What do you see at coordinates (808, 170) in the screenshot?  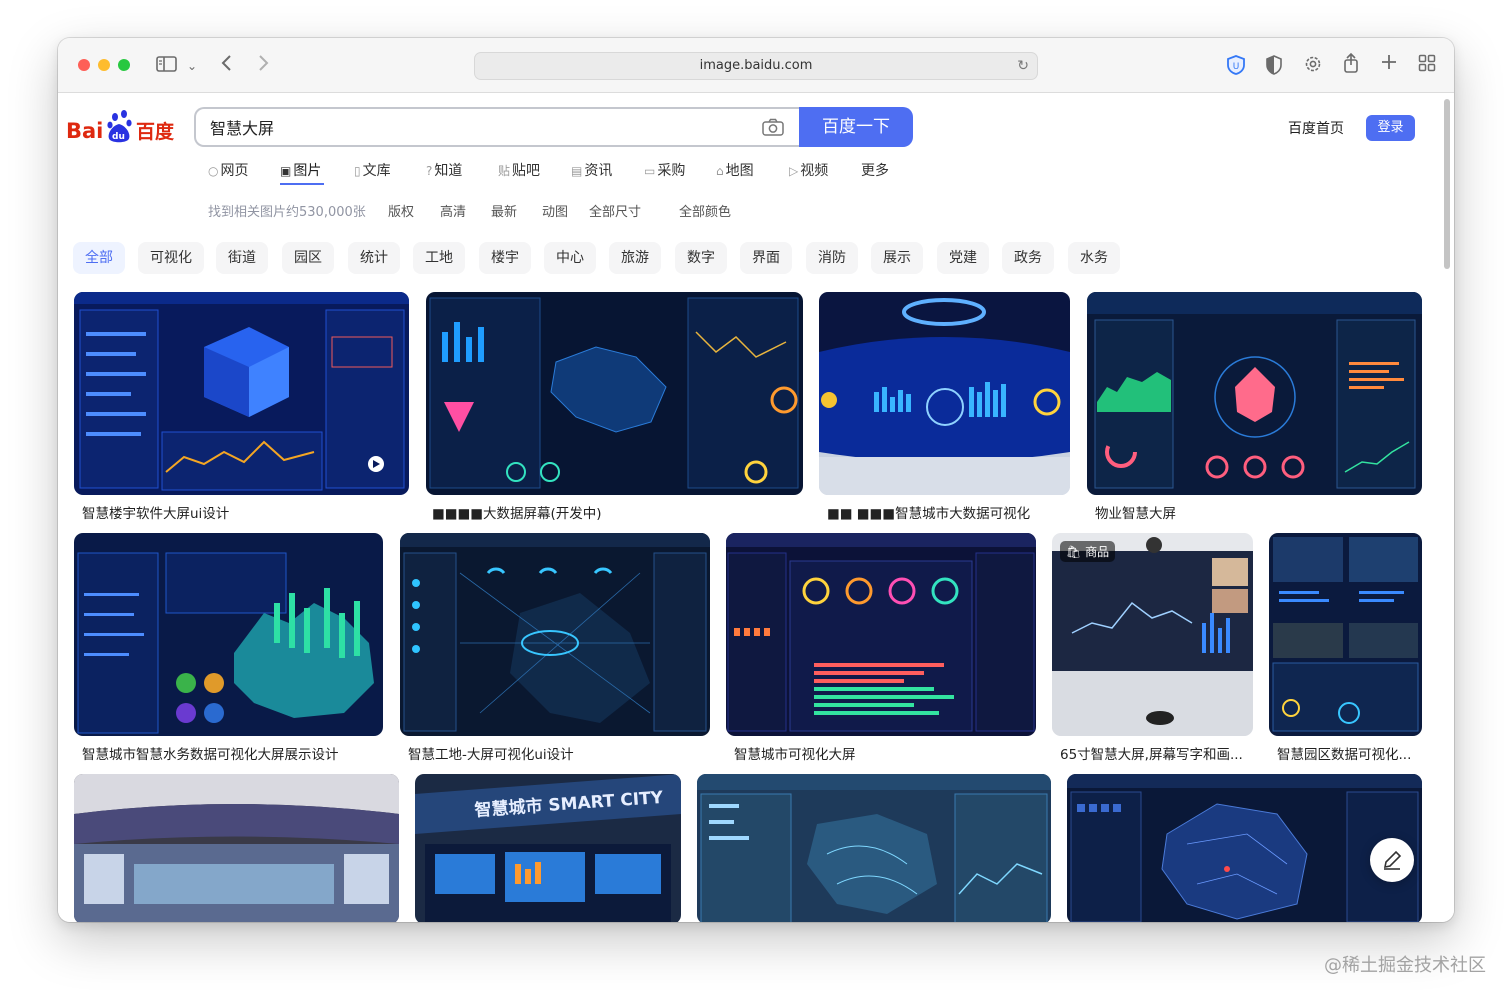 I see `tab-video: ▷ 视频` at bounding box center [808, 170].